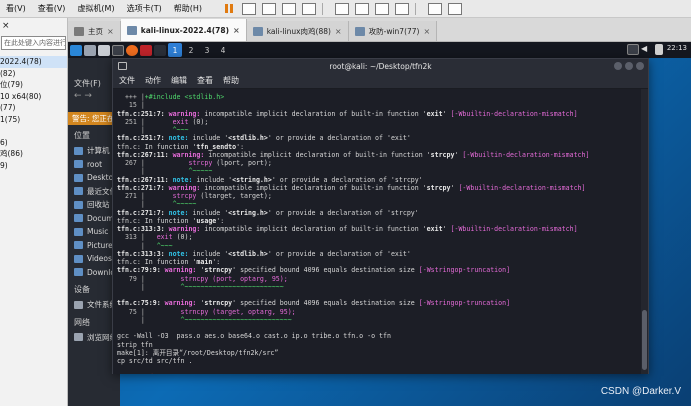 The image size is (691, 406). Describe the element at coordinates (78, 177) in the screenshot. I see `desktop-folder-icon` at that location.